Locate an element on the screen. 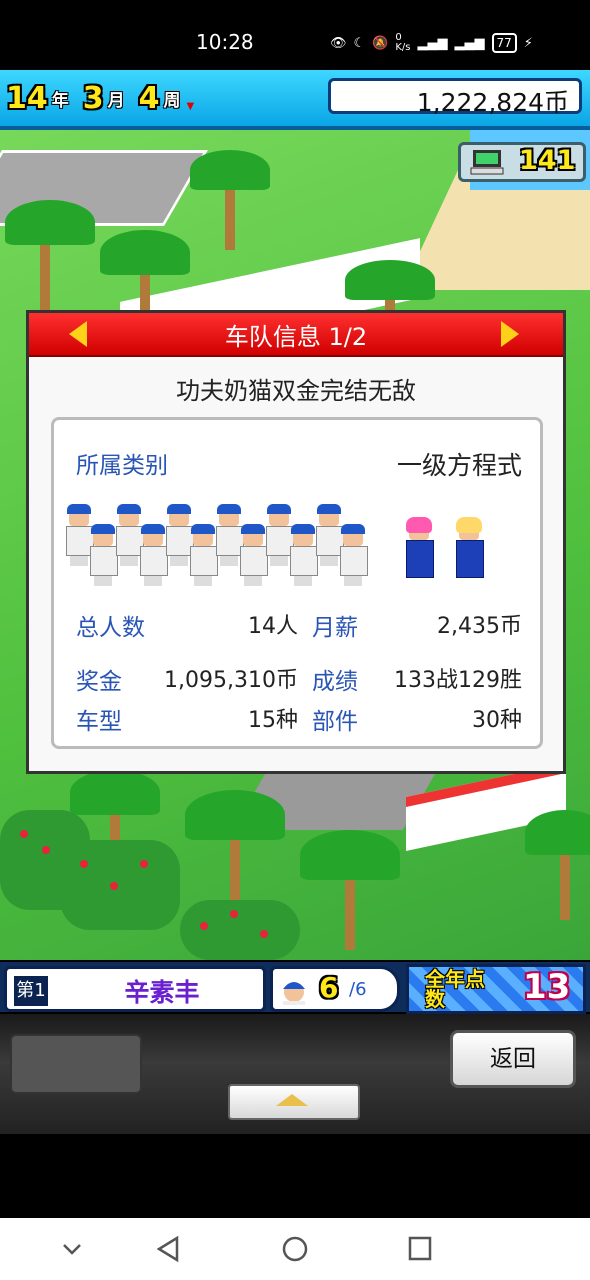 This screenshot has height=1280, width=590. category-label: 所属类别 is located at coordinates (122, 466).